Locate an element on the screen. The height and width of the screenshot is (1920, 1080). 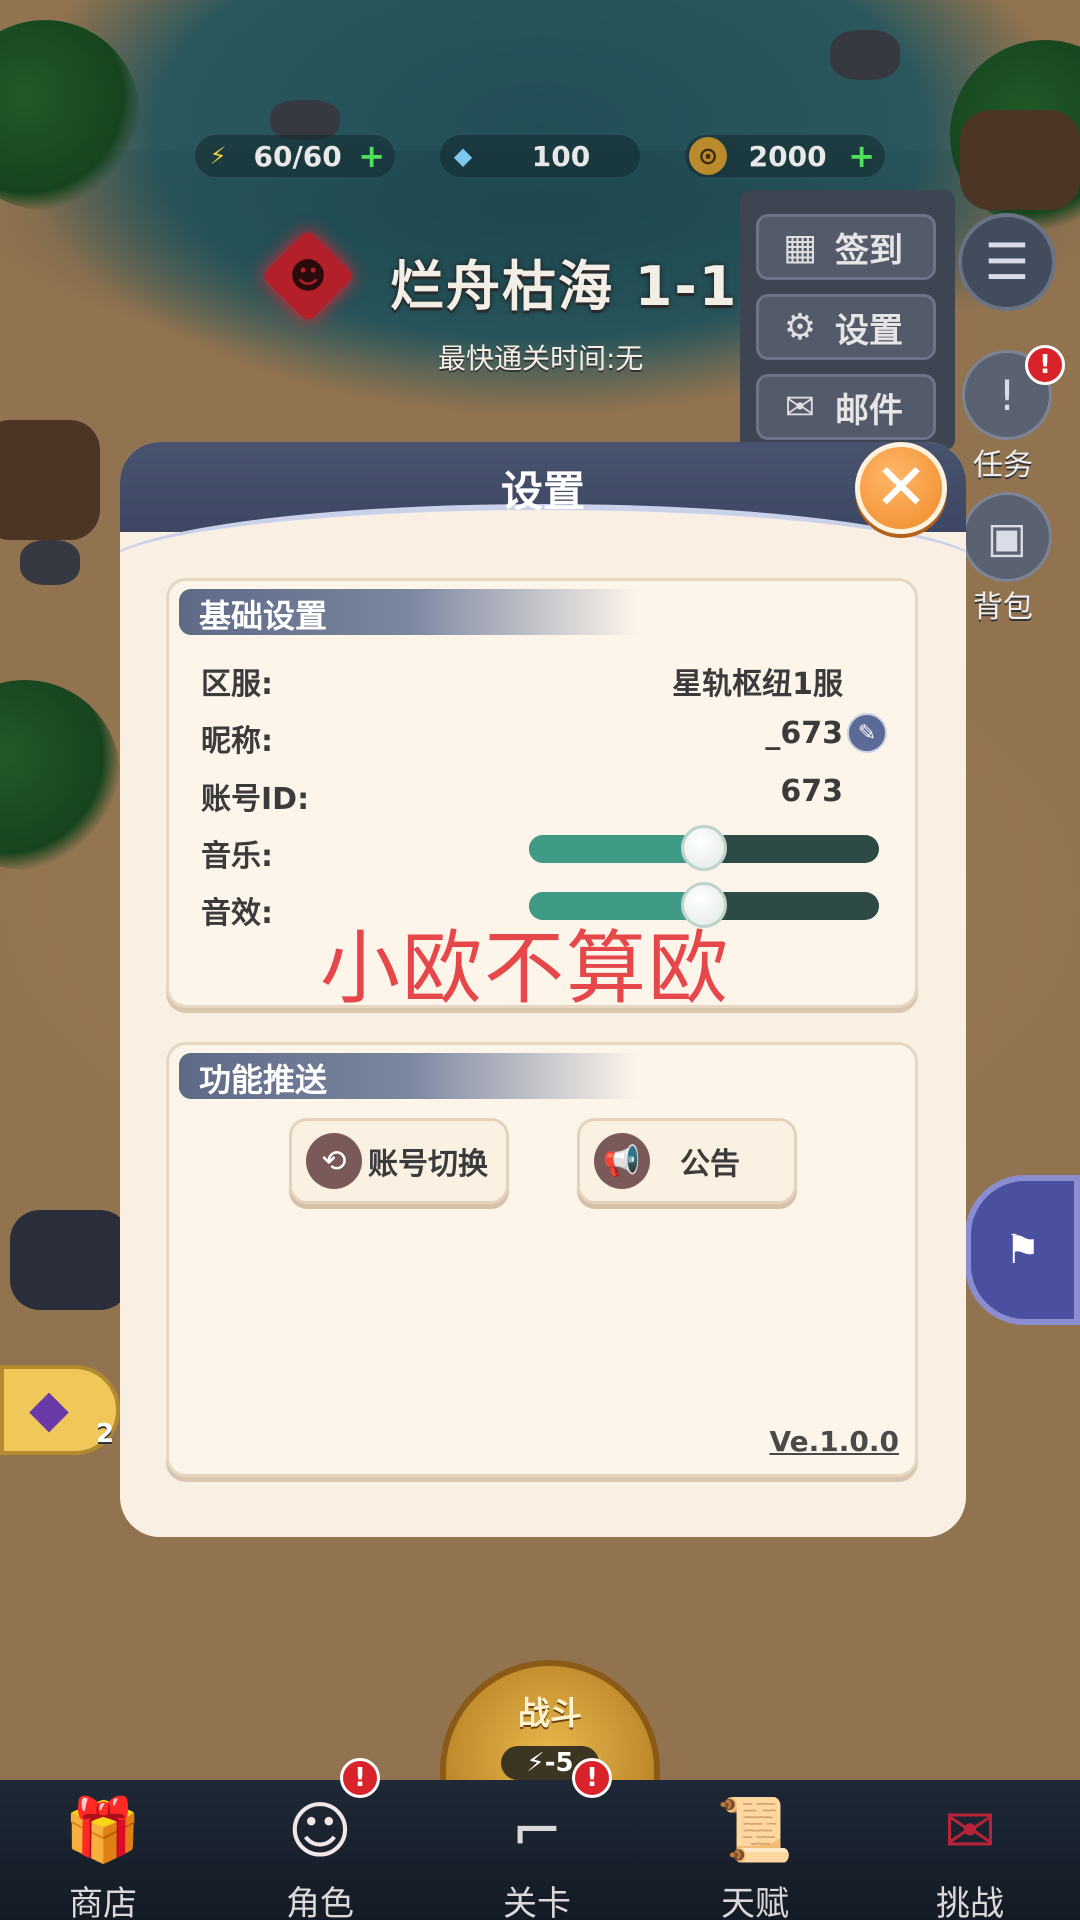
sign-in-button: ▦ 签到 is located at coordinates (846, 247).